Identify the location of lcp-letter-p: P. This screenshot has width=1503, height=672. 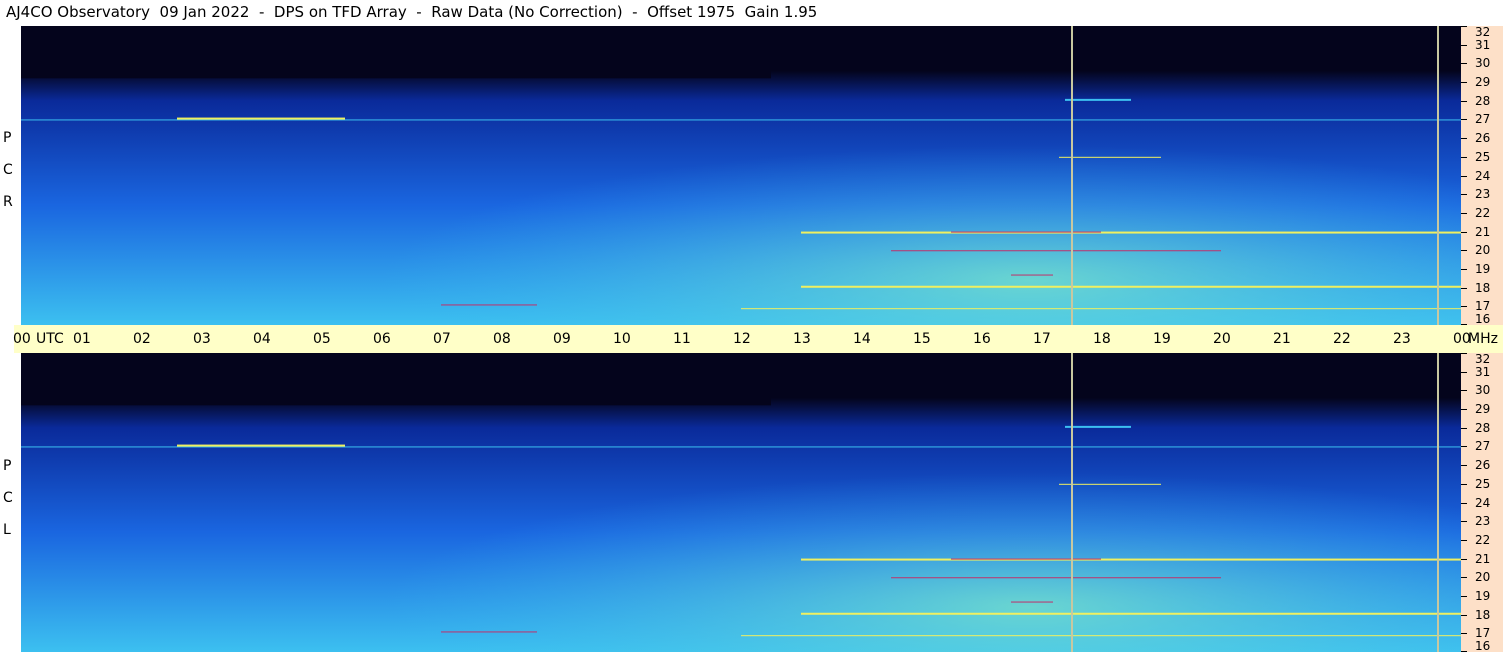
(7, 466).